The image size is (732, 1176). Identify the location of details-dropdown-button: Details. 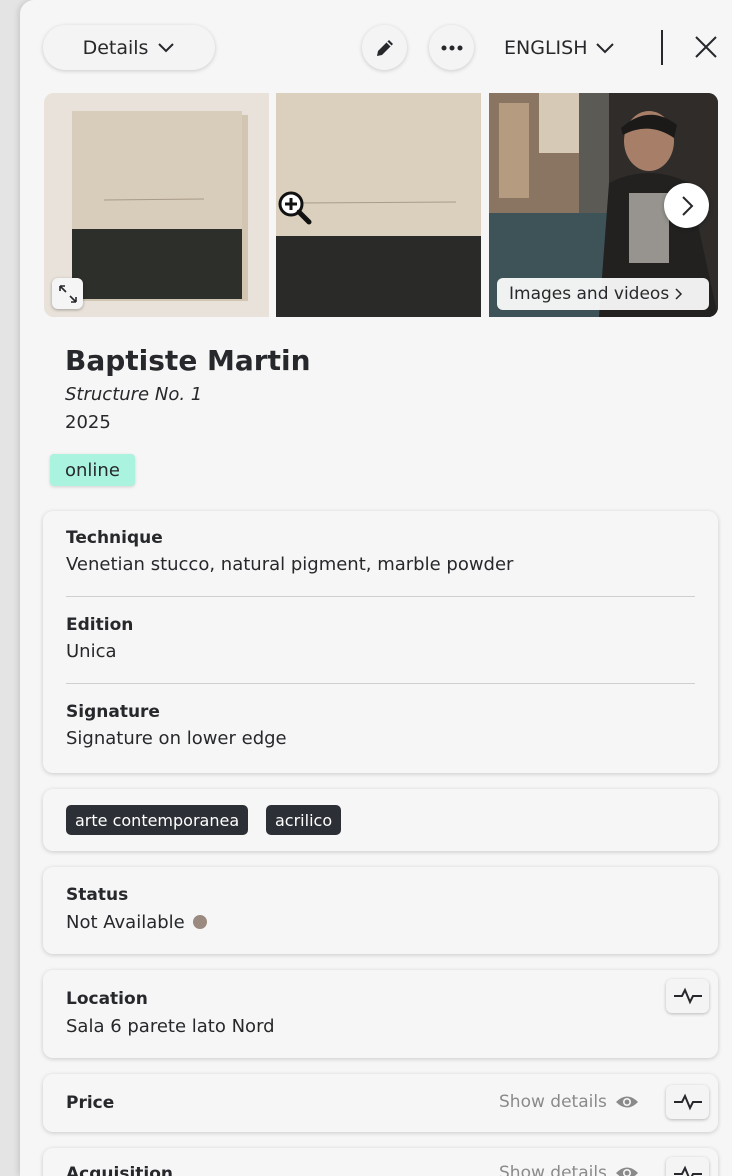
(129, 47).